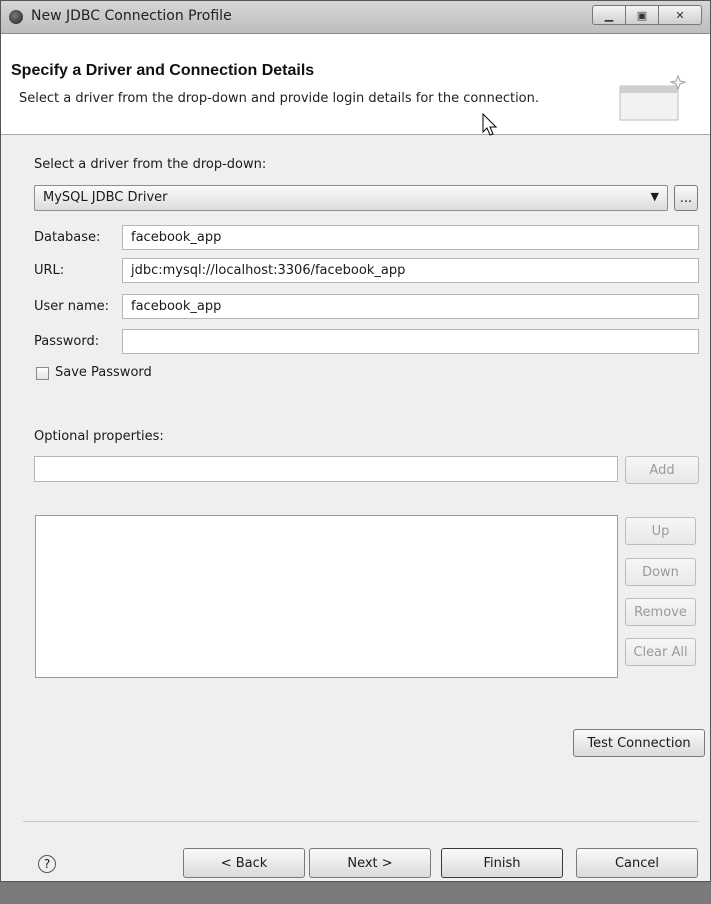 The image size is (711, 904). I want to click on add-button: Add, so click(662, 470).